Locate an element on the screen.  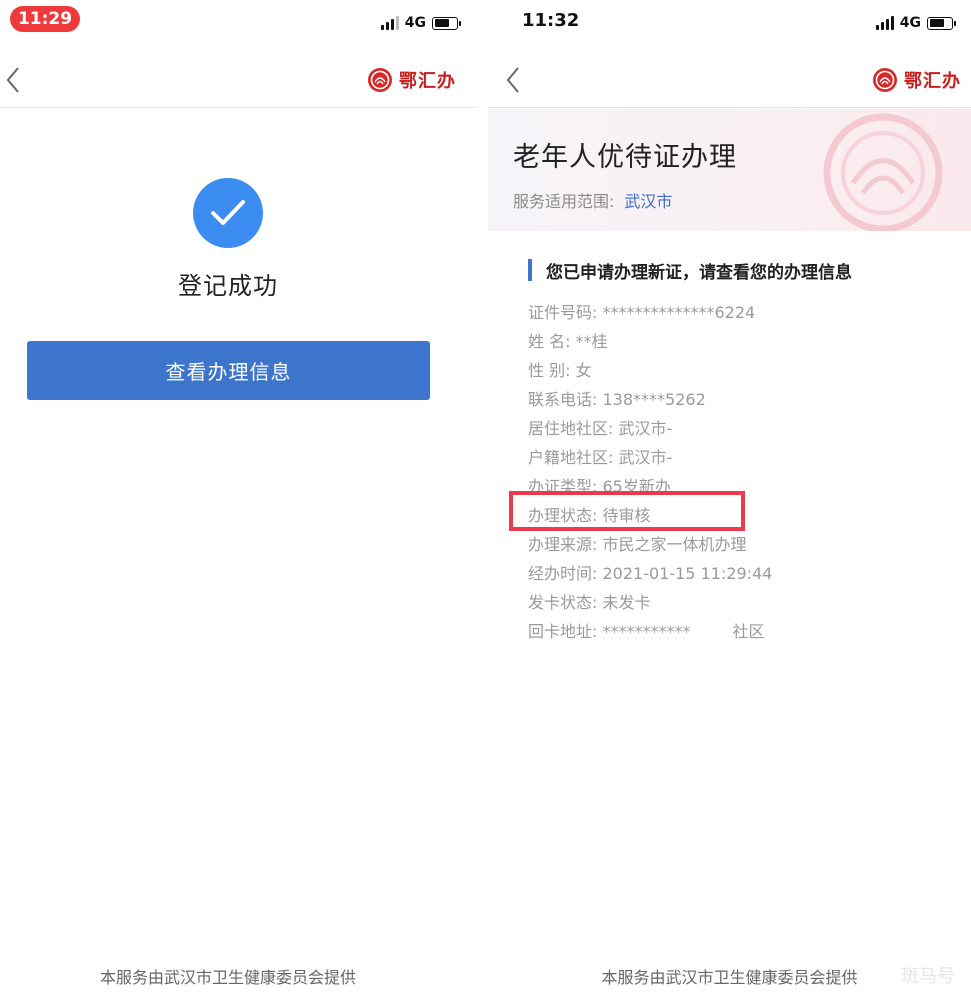
section-title: 您已申请办理新证，请查看您的办理信息 is located at coordinates (699, 272).